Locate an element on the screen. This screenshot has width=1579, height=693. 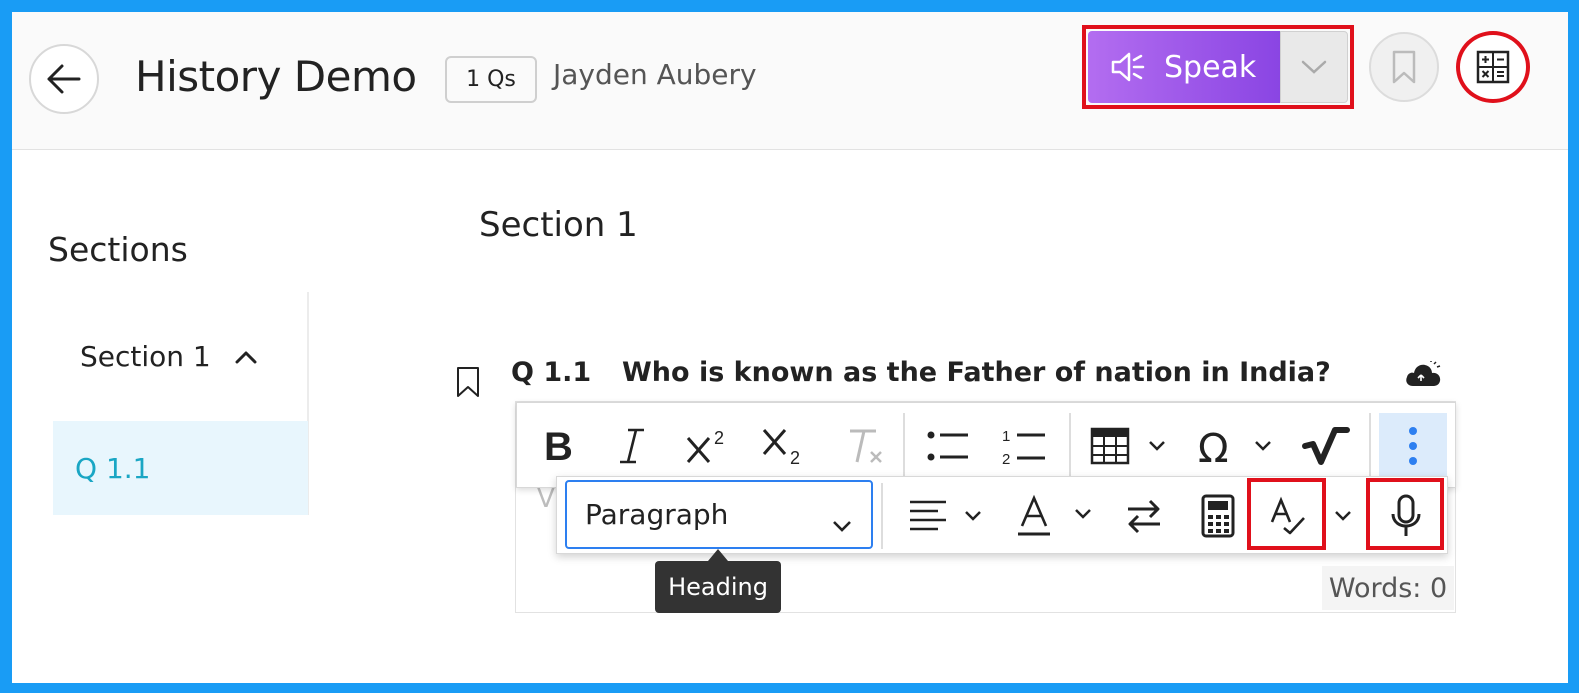
math-equation-button is located at coordinates (1326, 446).